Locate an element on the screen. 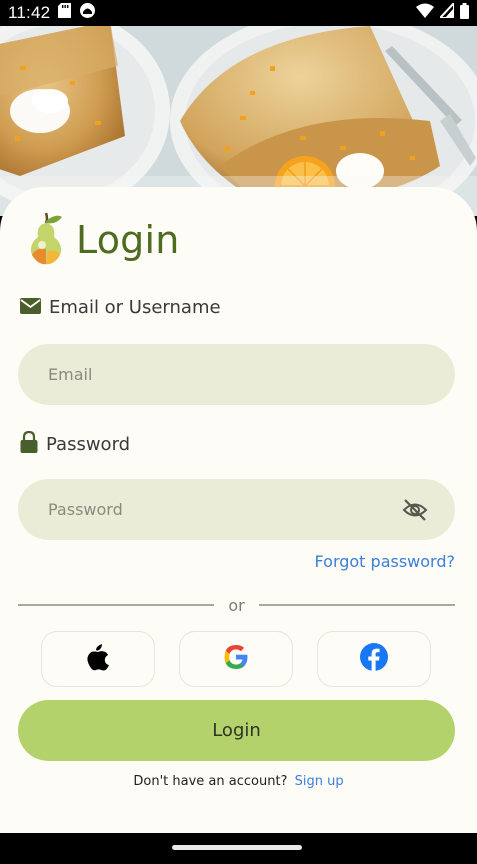 Image resolution: width=477 pixels, height=864 pixels. email-field-container is located at coordinates (236, 374).